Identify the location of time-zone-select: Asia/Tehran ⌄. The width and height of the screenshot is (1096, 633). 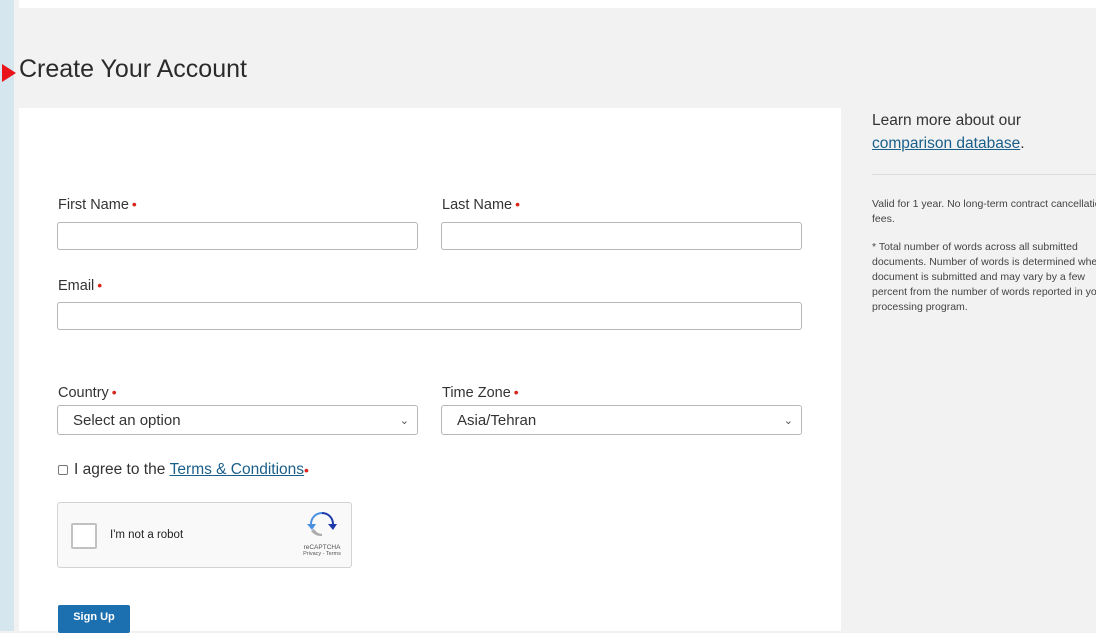
(621, 420).